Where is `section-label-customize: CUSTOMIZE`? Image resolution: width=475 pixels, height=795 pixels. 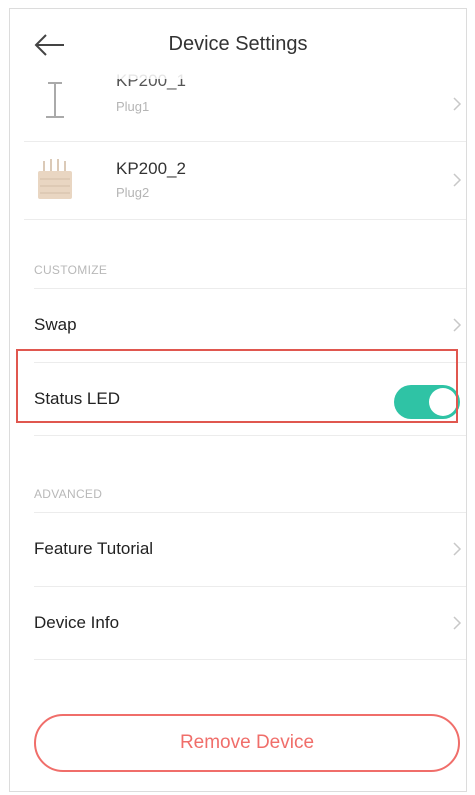
section-label-customize: CUSTOMIZE is located at coordinates (71, 270).